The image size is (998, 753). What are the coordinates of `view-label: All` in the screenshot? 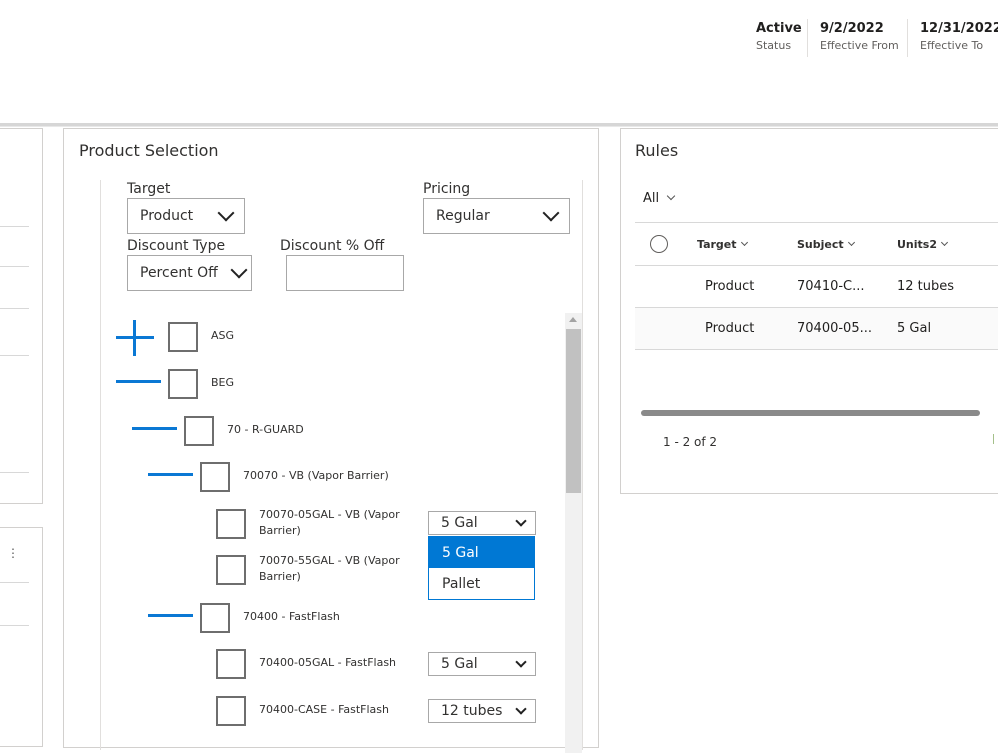 It's located at (651, 198).